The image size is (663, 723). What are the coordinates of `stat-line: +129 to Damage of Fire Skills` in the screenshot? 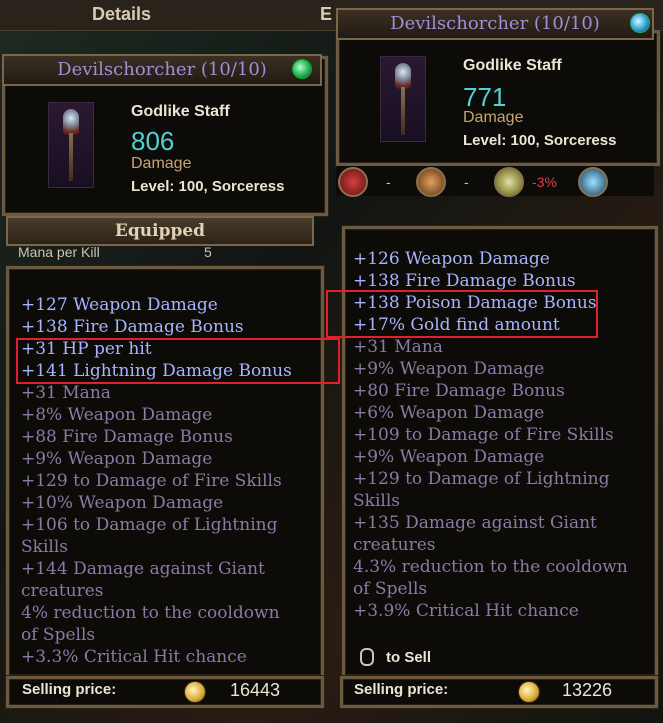 It's located at (151, 481).